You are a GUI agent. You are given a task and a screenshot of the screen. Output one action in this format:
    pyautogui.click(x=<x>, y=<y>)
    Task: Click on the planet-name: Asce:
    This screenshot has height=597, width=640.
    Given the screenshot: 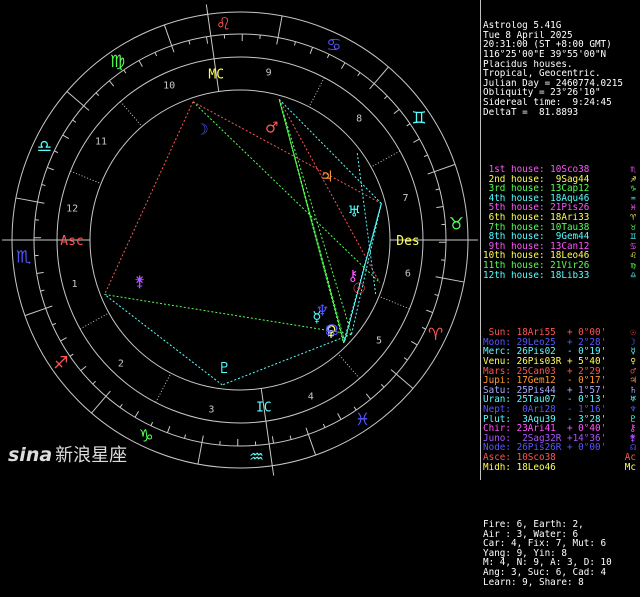 What is the action you would take?
    pyautogui.click(x=500, y=458)
    